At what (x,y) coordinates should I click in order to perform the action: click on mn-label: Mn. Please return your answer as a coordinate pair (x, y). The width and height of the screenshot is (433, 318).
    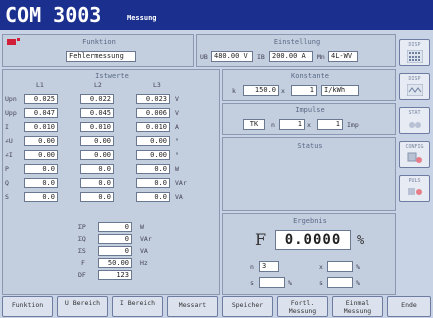
    Looking at the image, I should click on (321, 57).